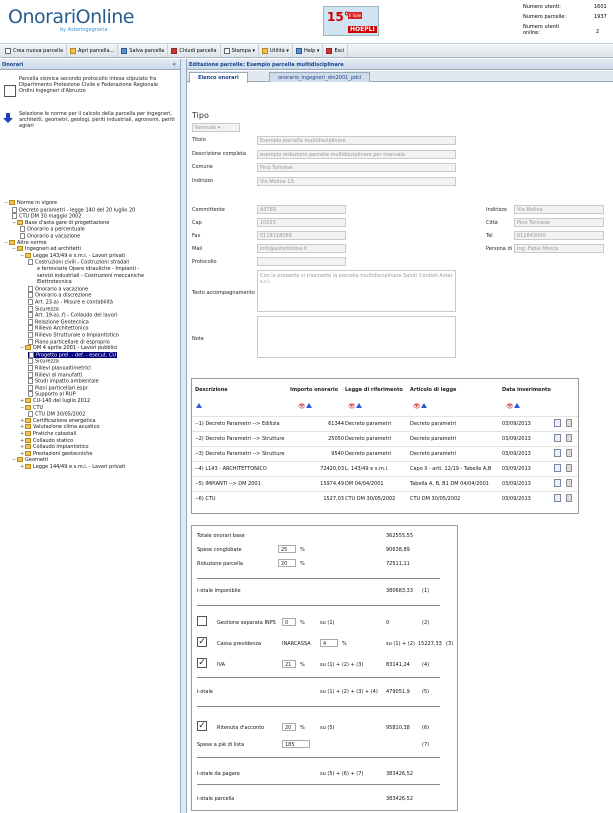 Image resolution: width=613 pixels, height=813 pixels. Describe the element at coordinates (47, 216) in the screenshot. I see `tree-item: CTU DM 30 maggio 2002` at that location.